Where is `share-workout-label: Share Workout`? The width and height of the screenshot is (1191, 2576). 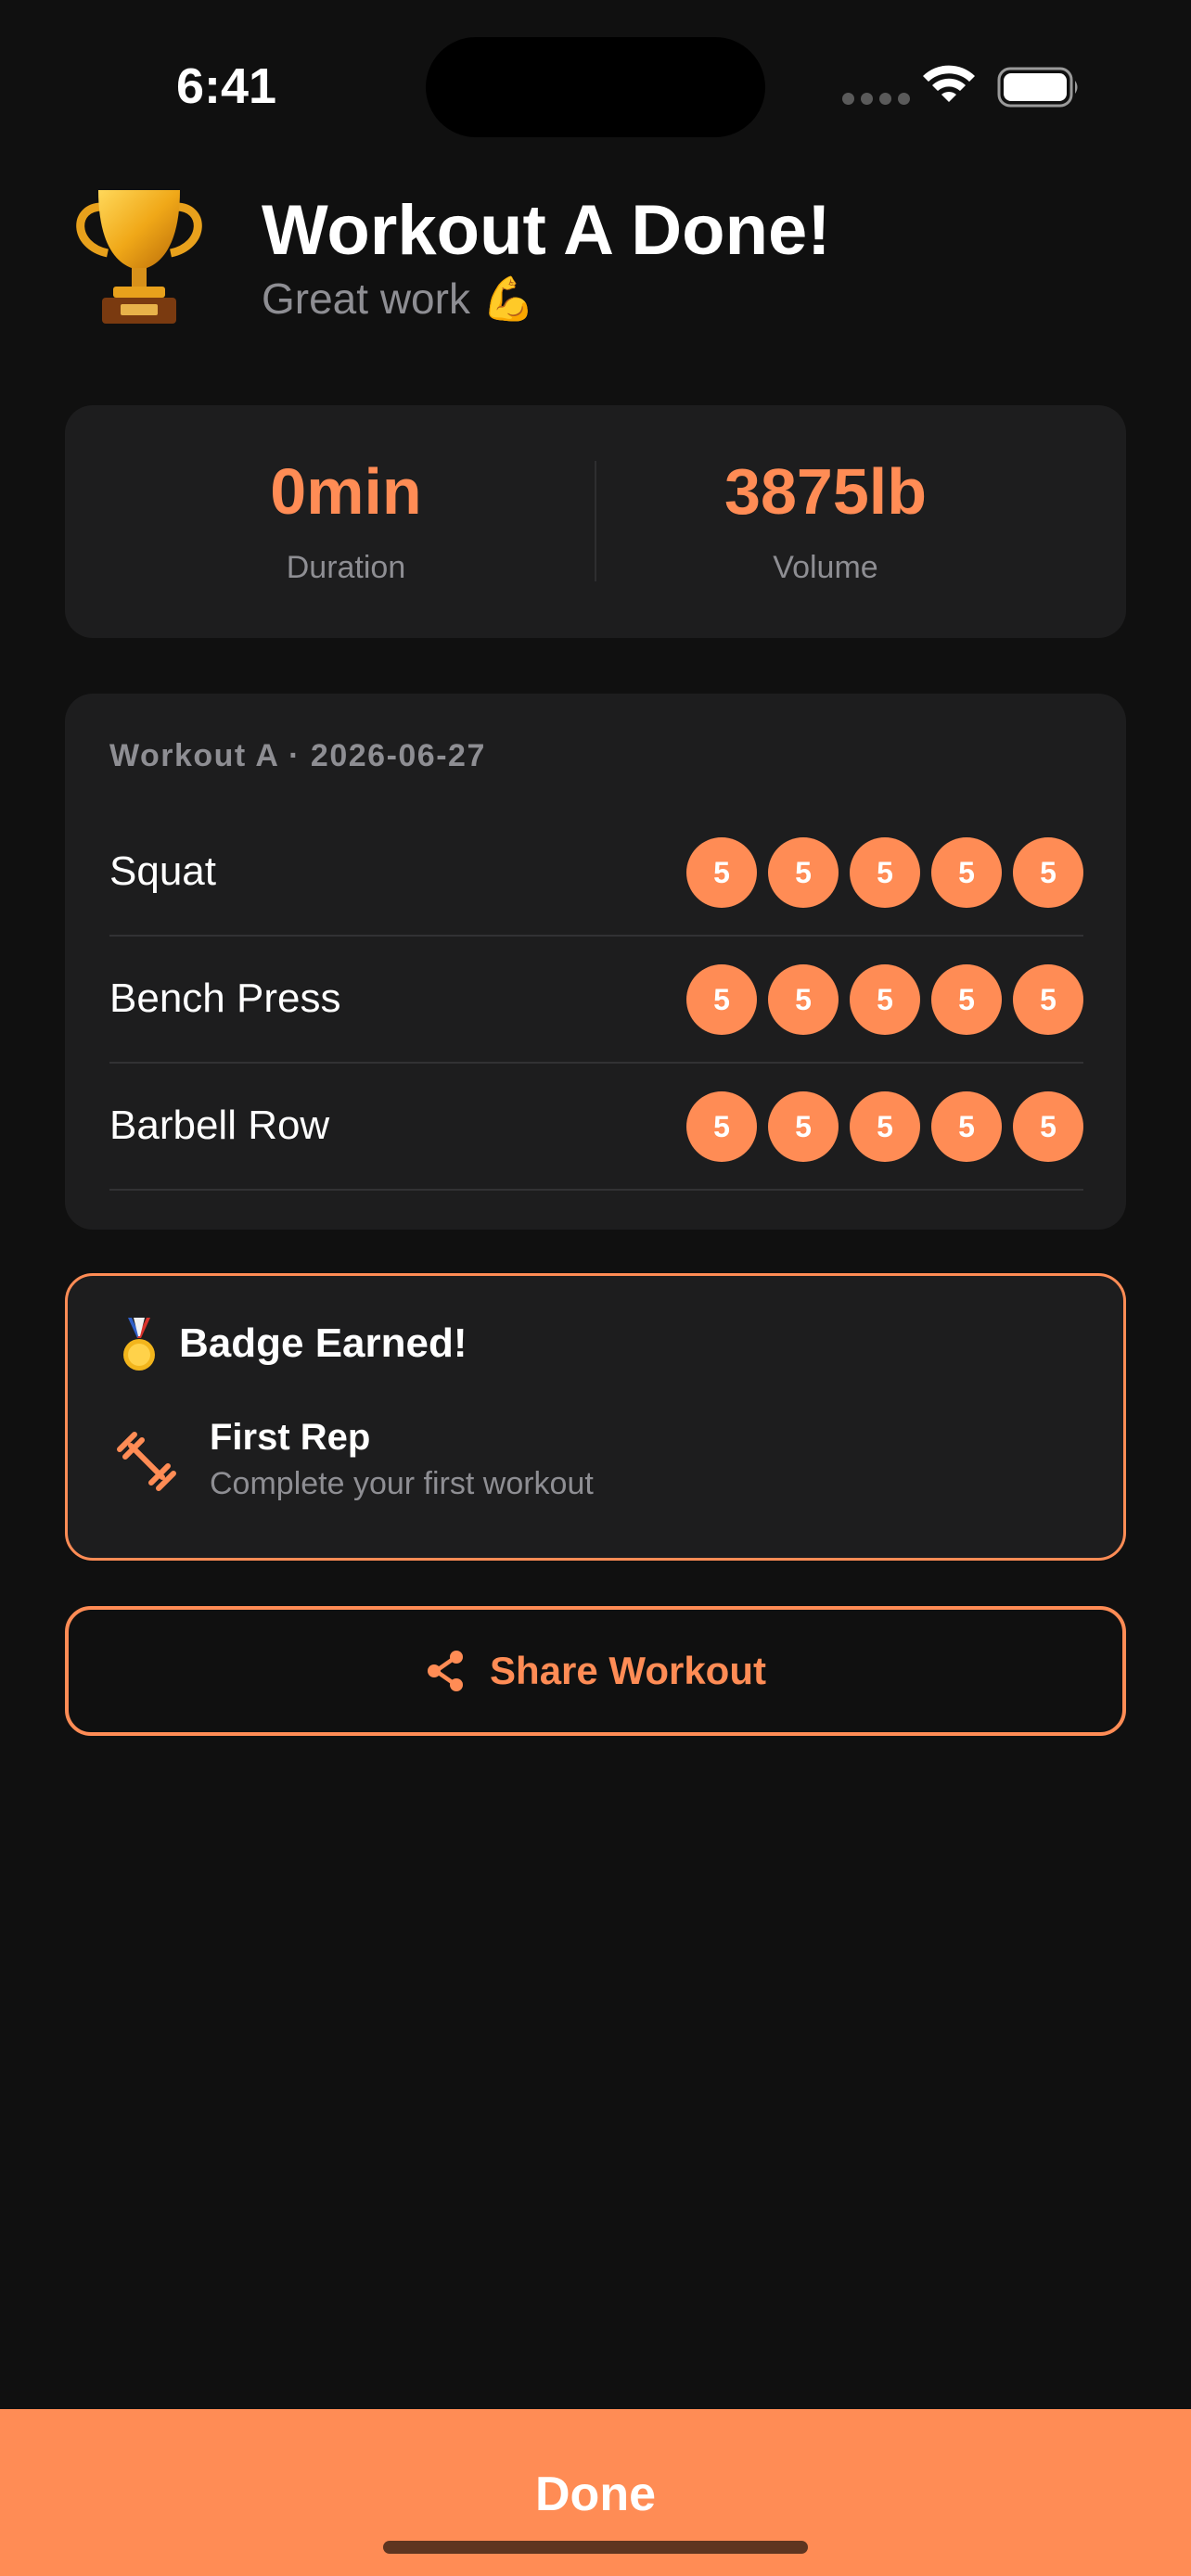 share-workout-label: Share Workout is located at coordinates (628, 1671).